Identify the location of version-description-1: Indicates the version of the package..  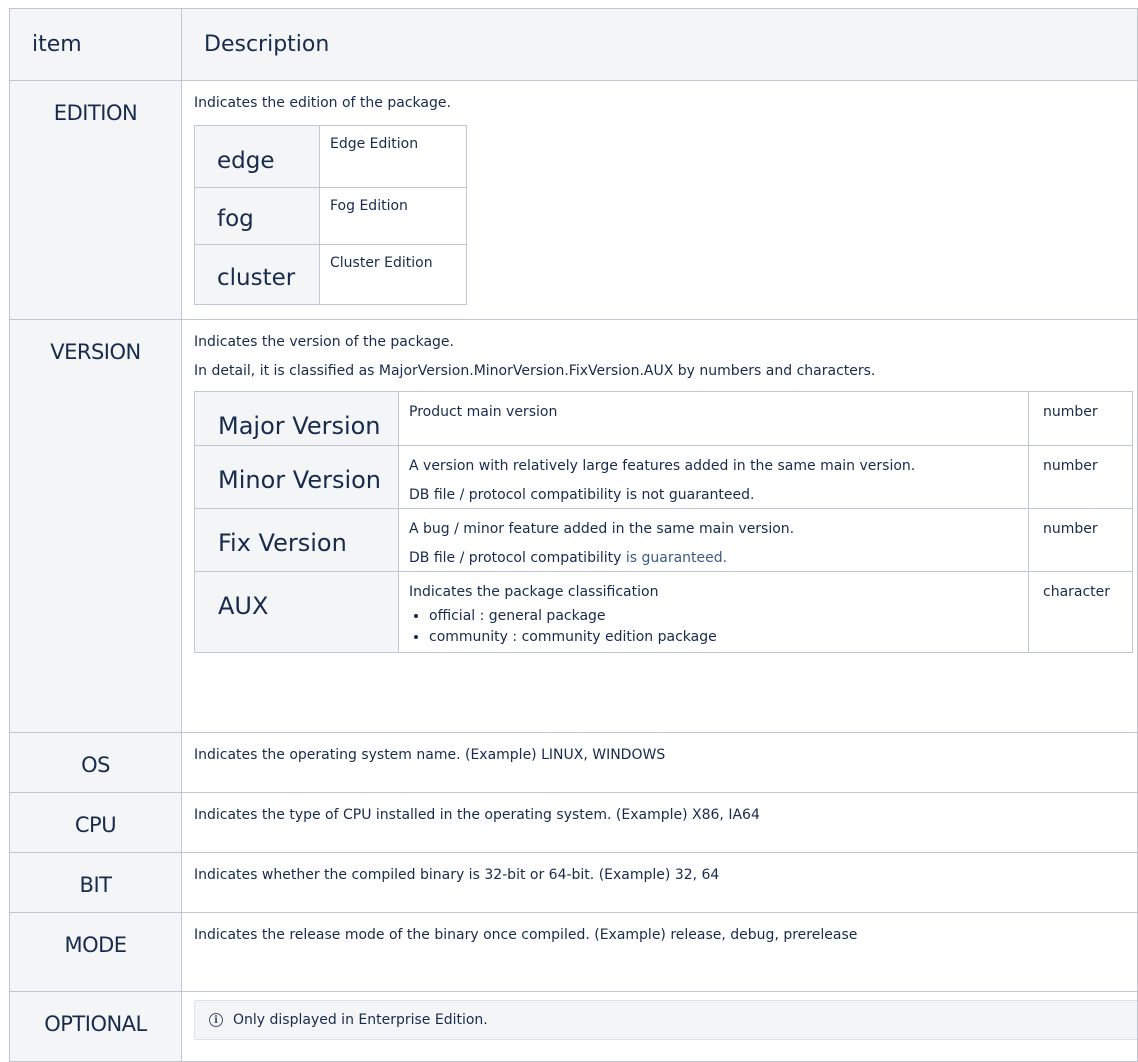
(324, 342).